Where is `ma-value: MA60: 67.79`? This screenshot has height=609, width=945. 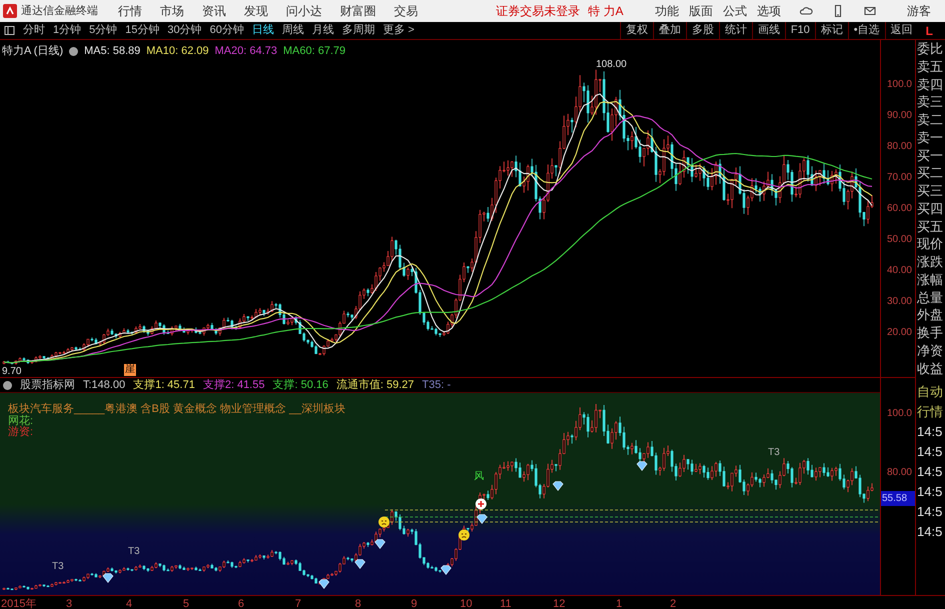 ma-value: MA60: 67.79 is located at coordinates (314, 51).